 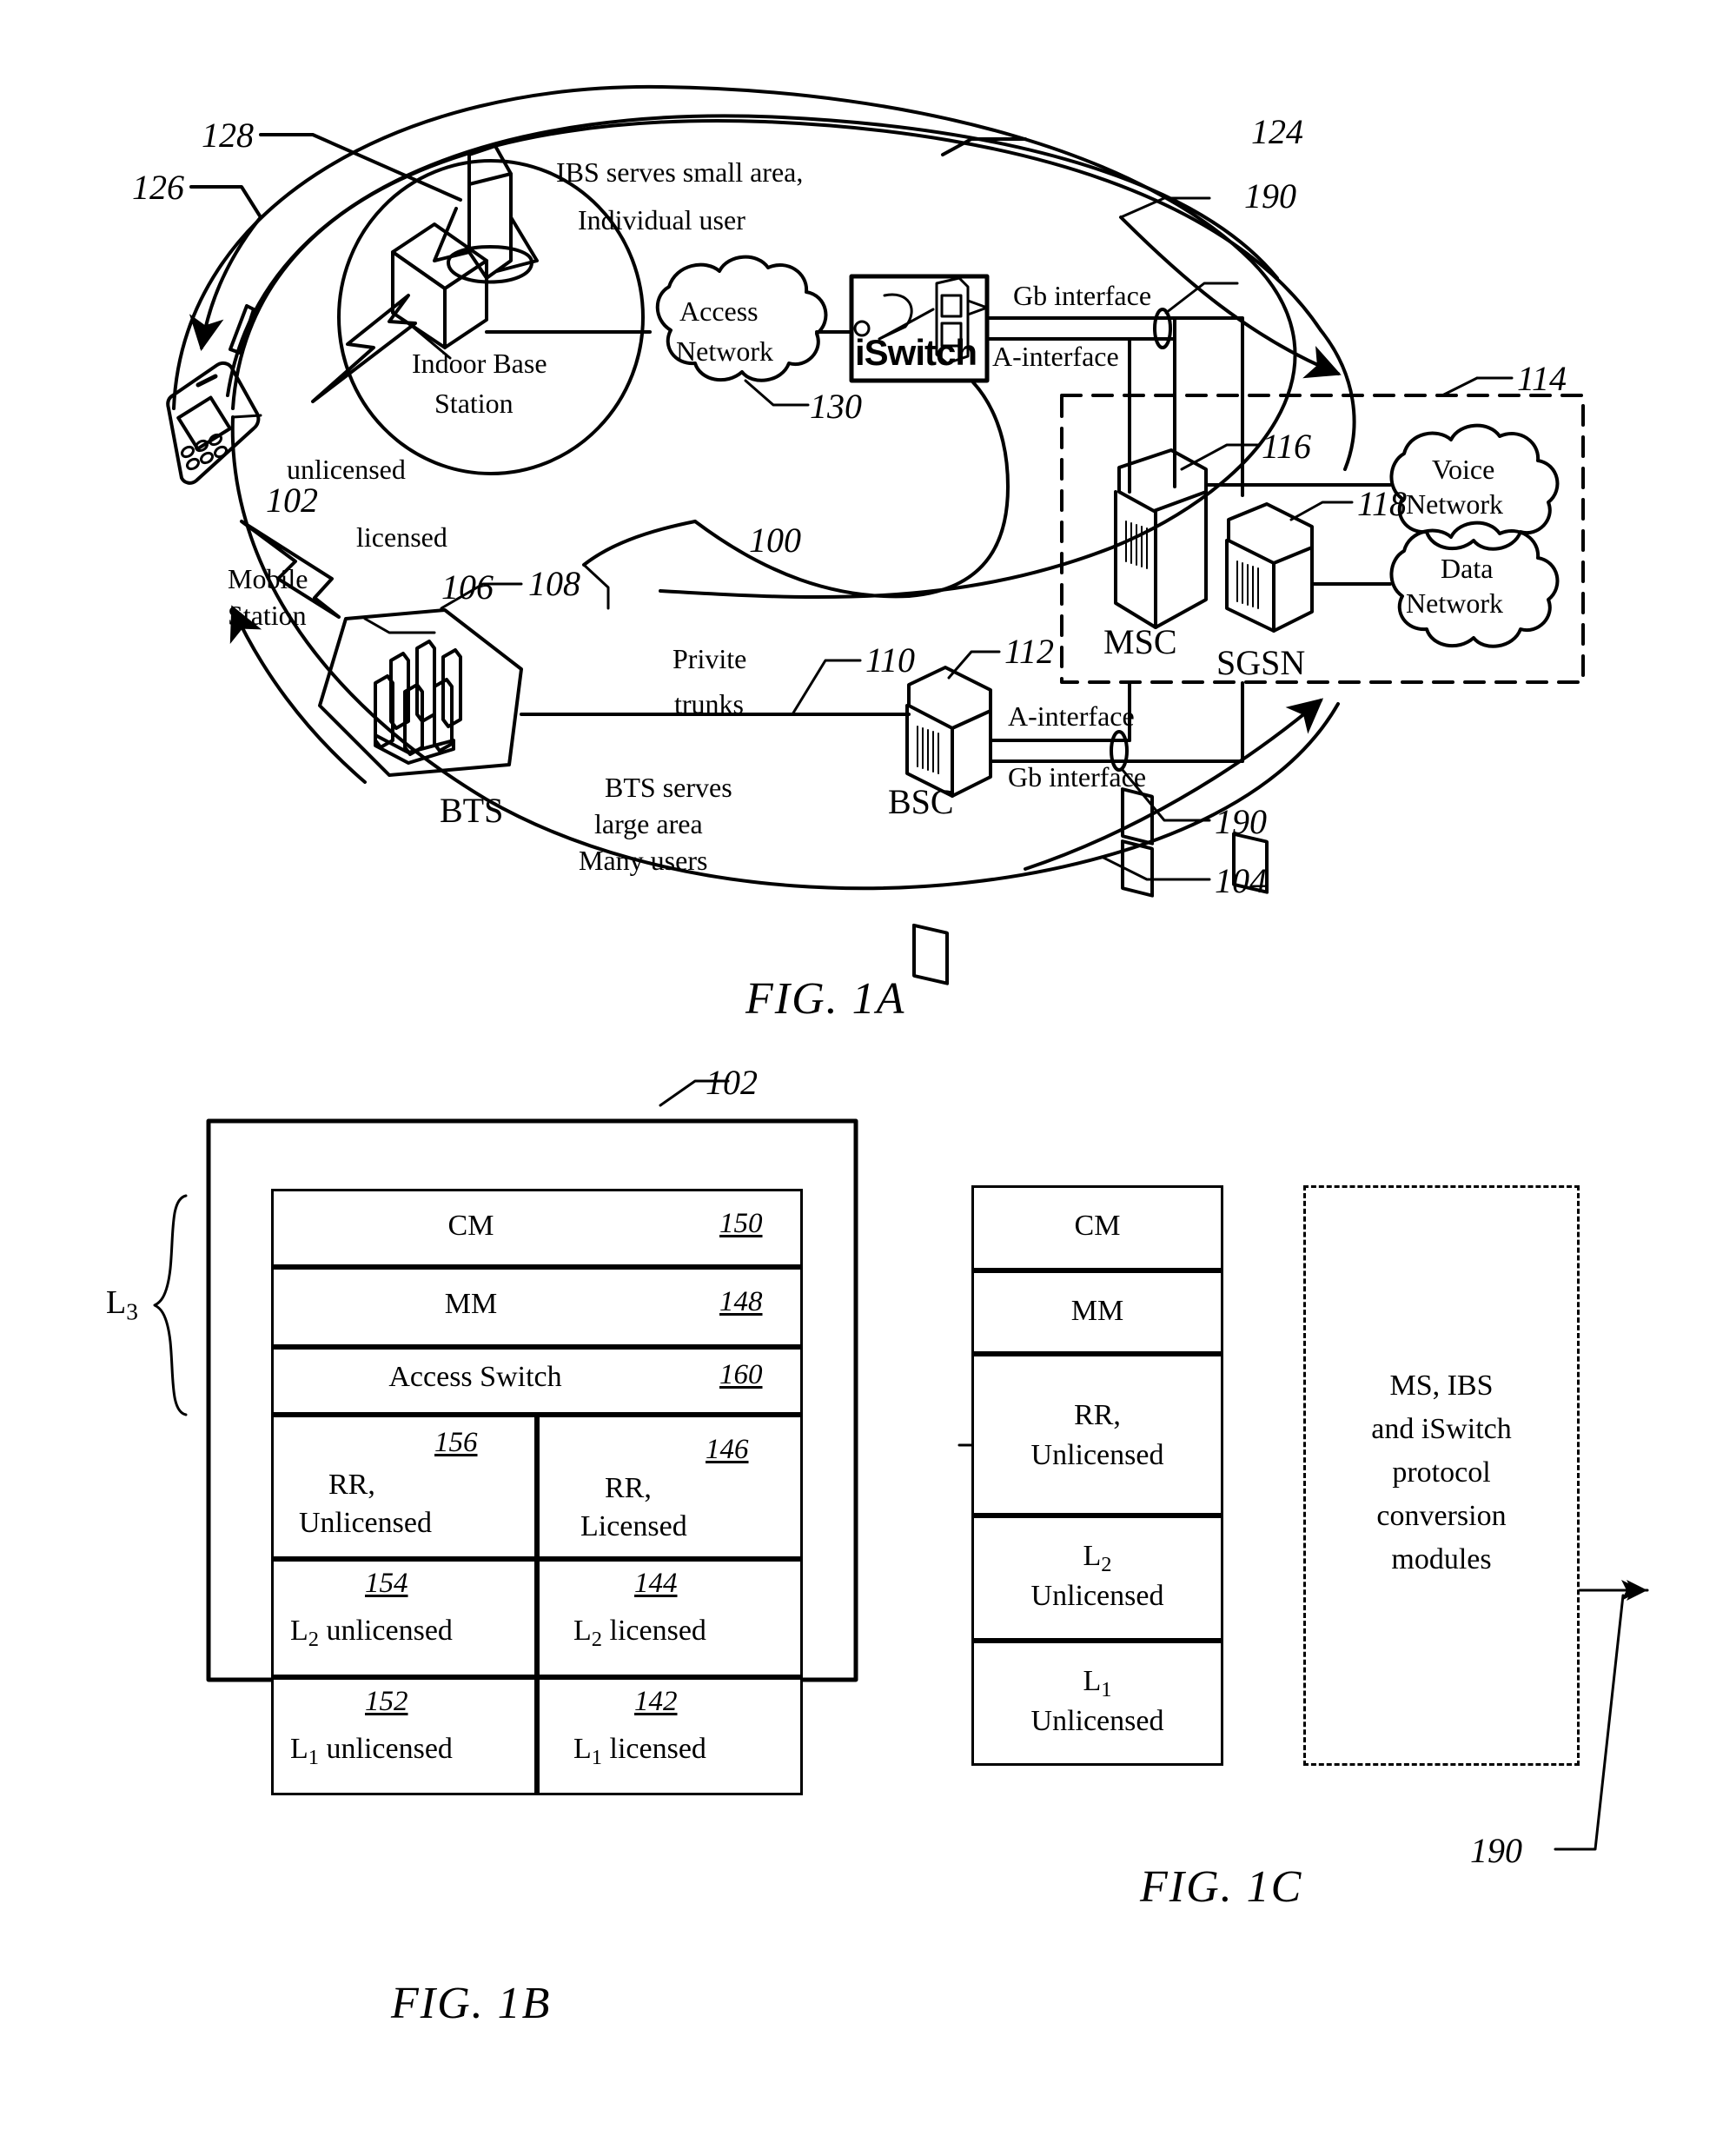 I want to click on fig1b-bracket-sub: 3, so click(x=132, y=1312).